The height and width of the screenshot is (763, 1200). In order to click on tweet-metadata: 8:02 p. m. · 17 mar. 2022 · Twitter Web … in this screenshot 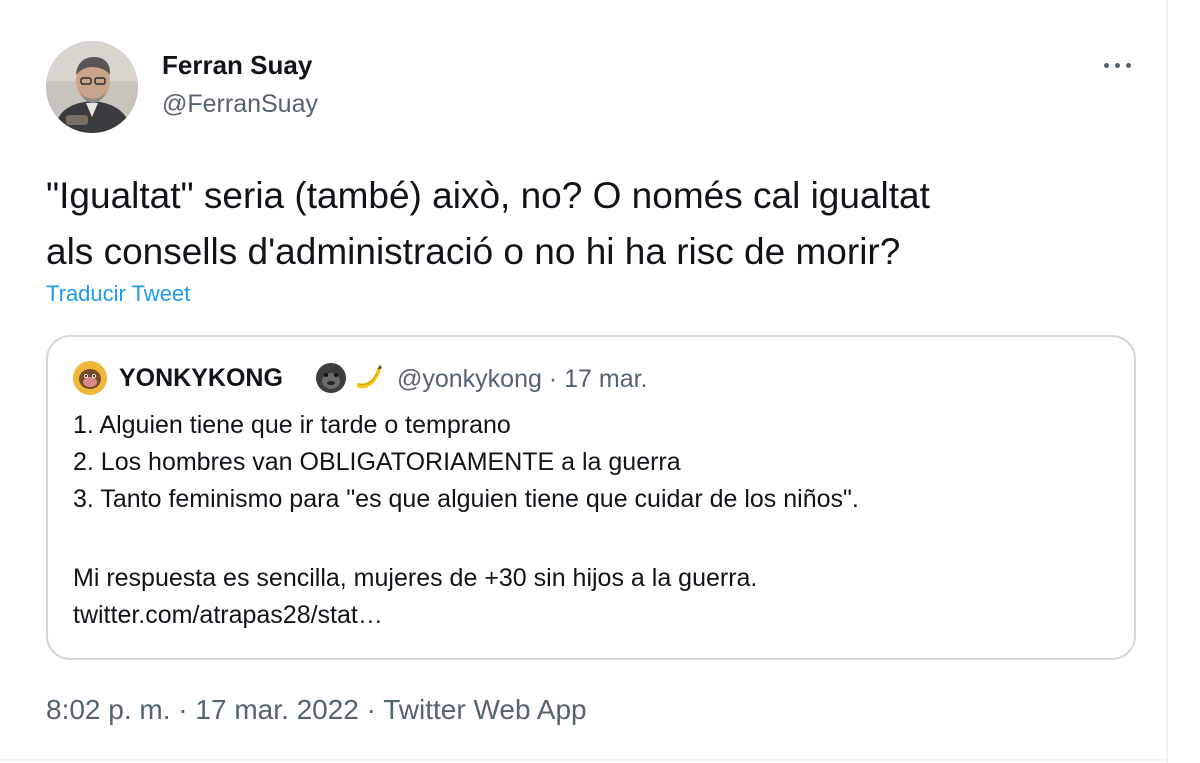, I will do `click(316, 710)`.